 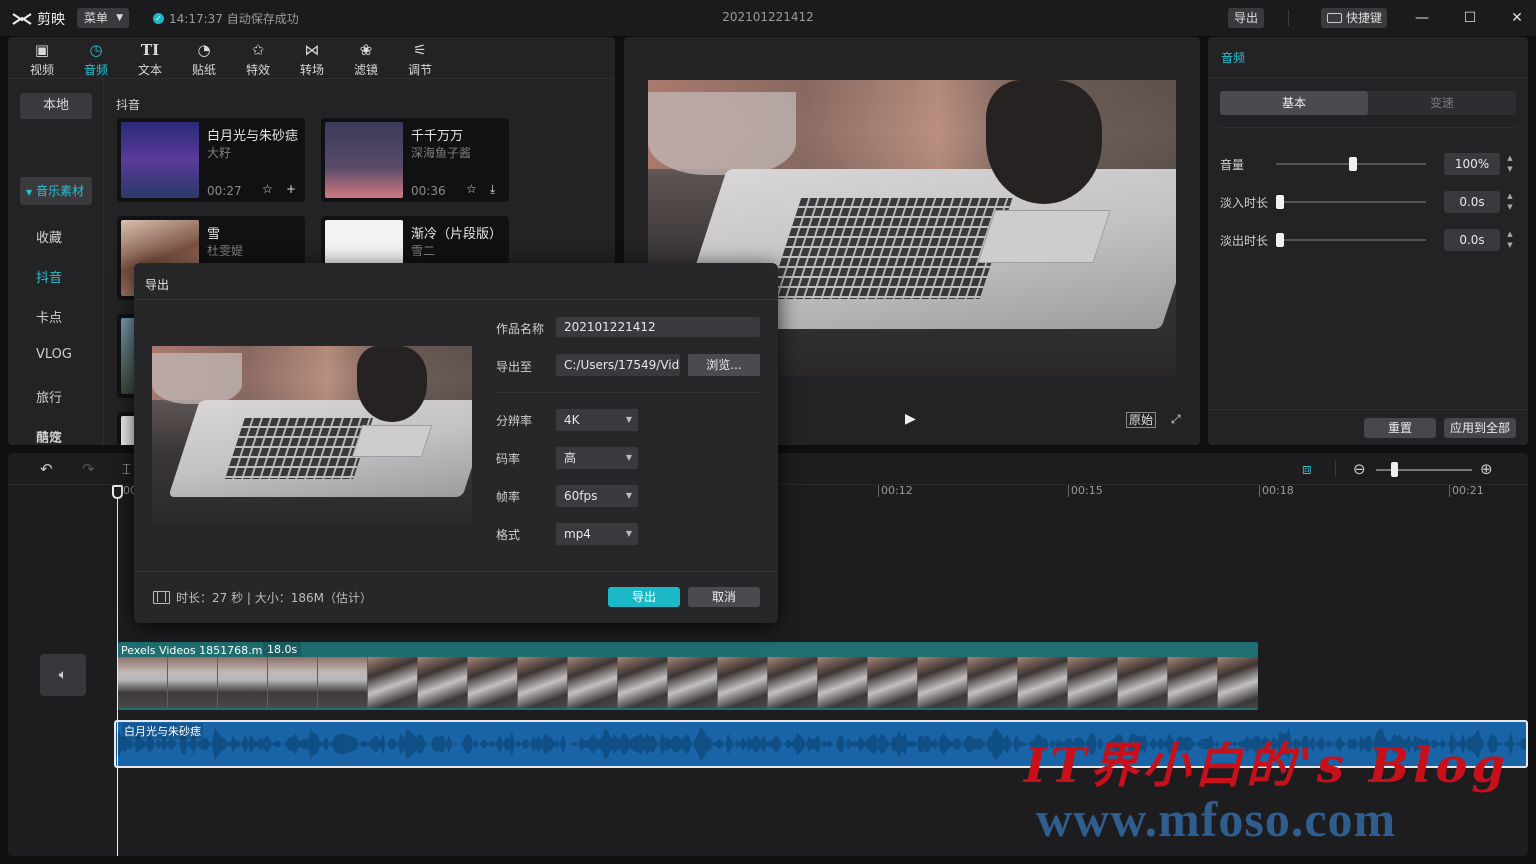 What do you see at coordinates (117, 672) in the screenshot?
I see `playhead` at bounding box center [117, 672].